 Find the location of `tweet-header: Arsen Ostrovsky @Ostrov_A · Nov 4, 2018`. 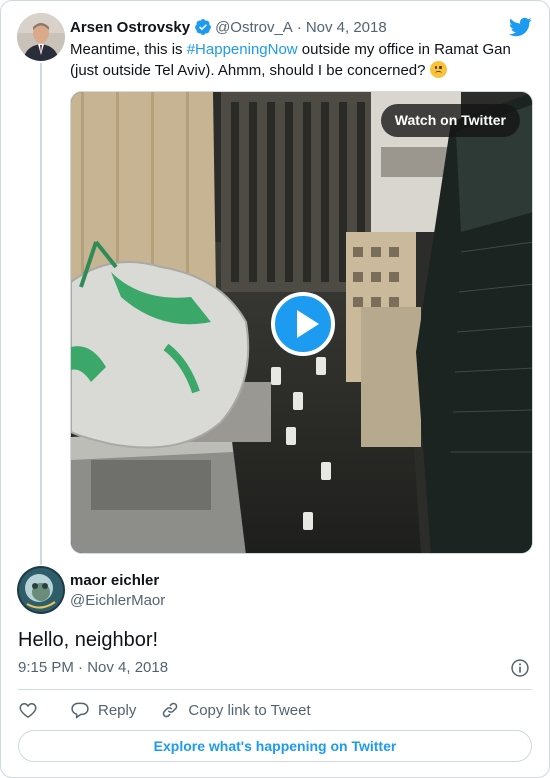

tweet-header: Arsen Ostrovsky @Ostrov_A · Nov 4, 2018 is located at coordinates (284, 27).